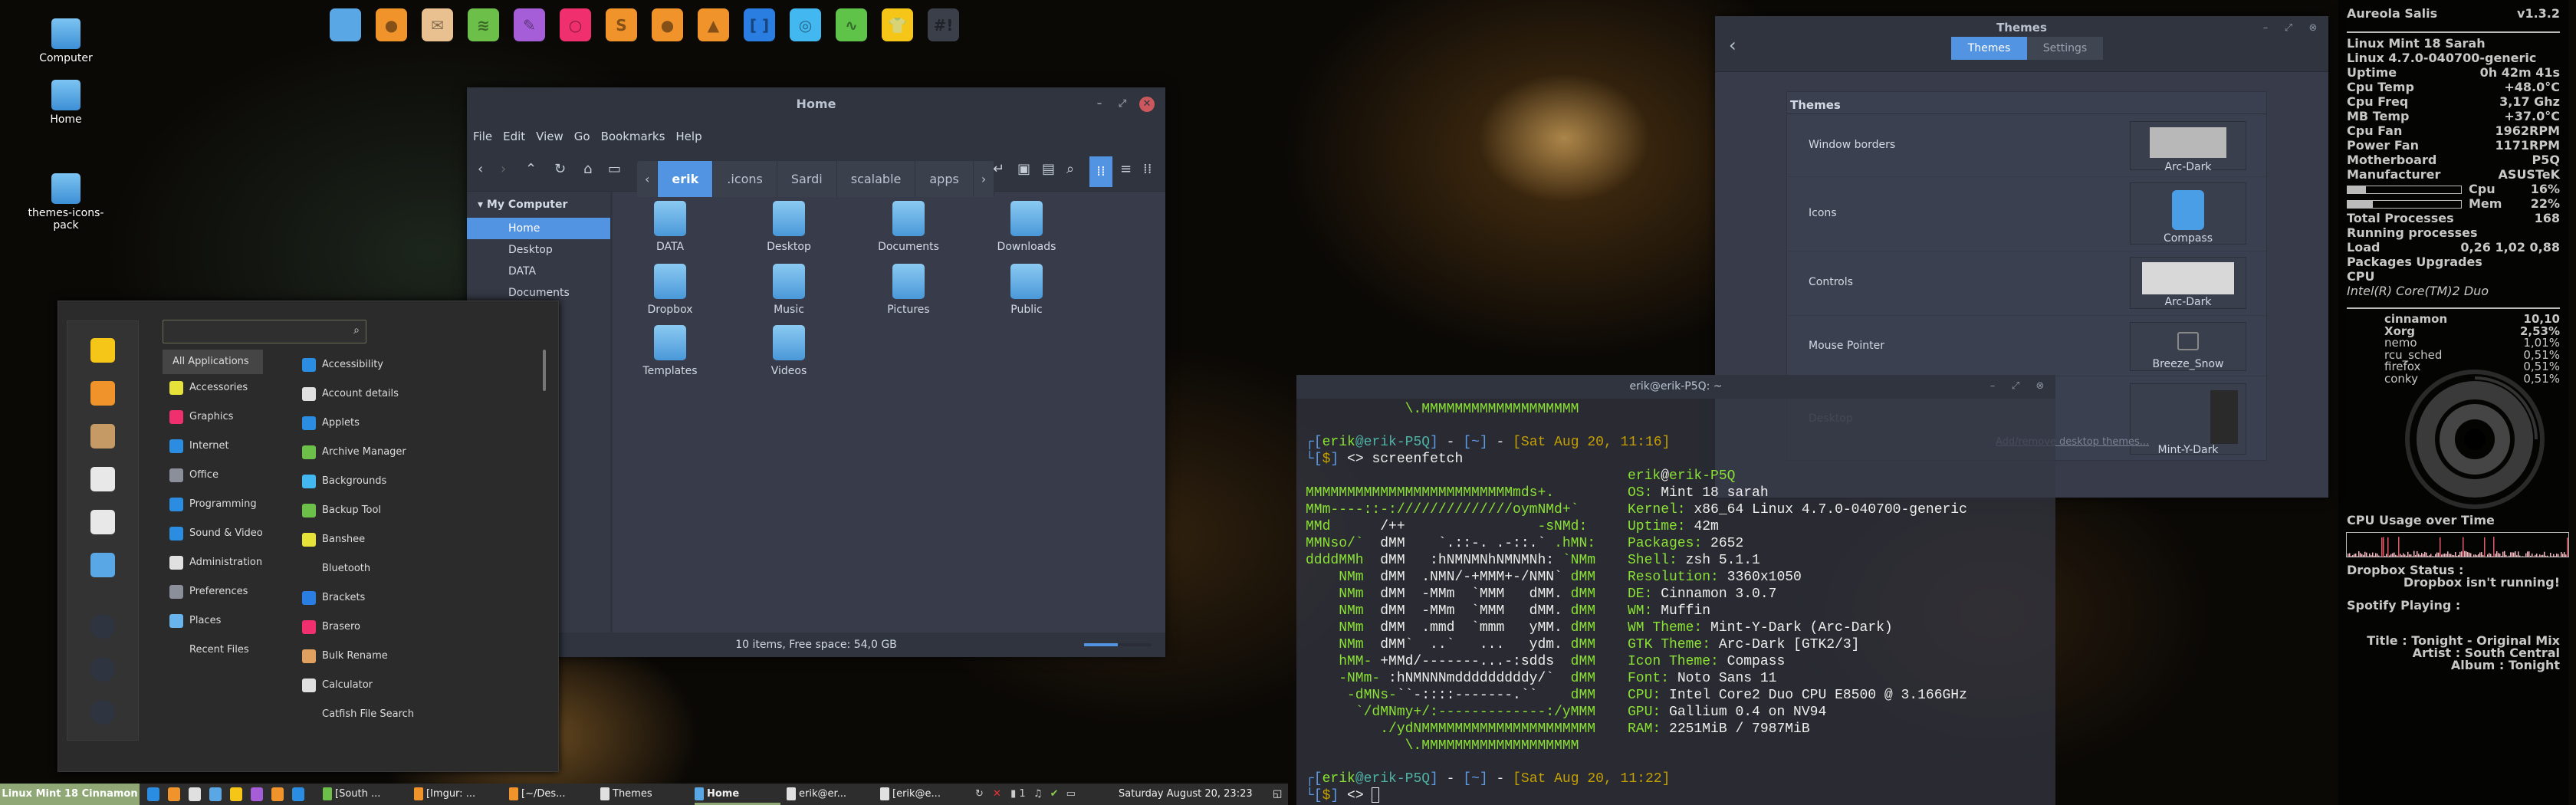 This screenshot has width=2576, height=805. Describe the element at coordinates (643, 795) in the screenshot. I see `taskbar-window-3: Themes` at that location.